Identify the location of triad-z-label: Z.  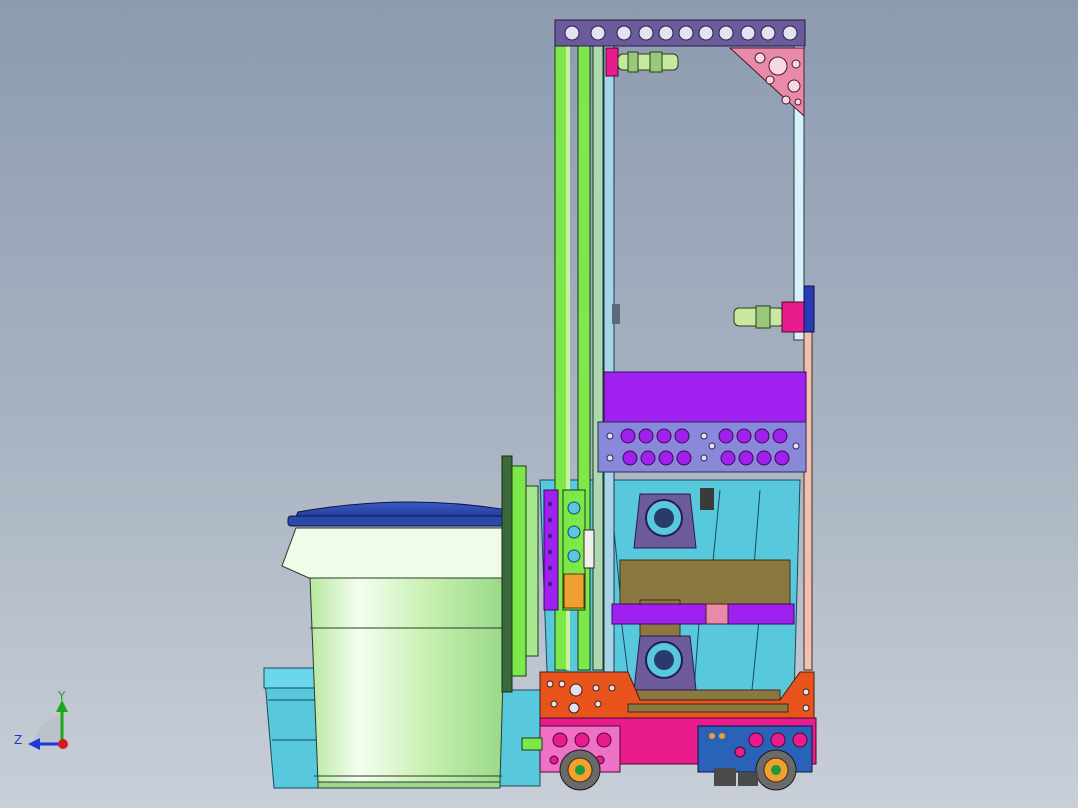
(18, 740).